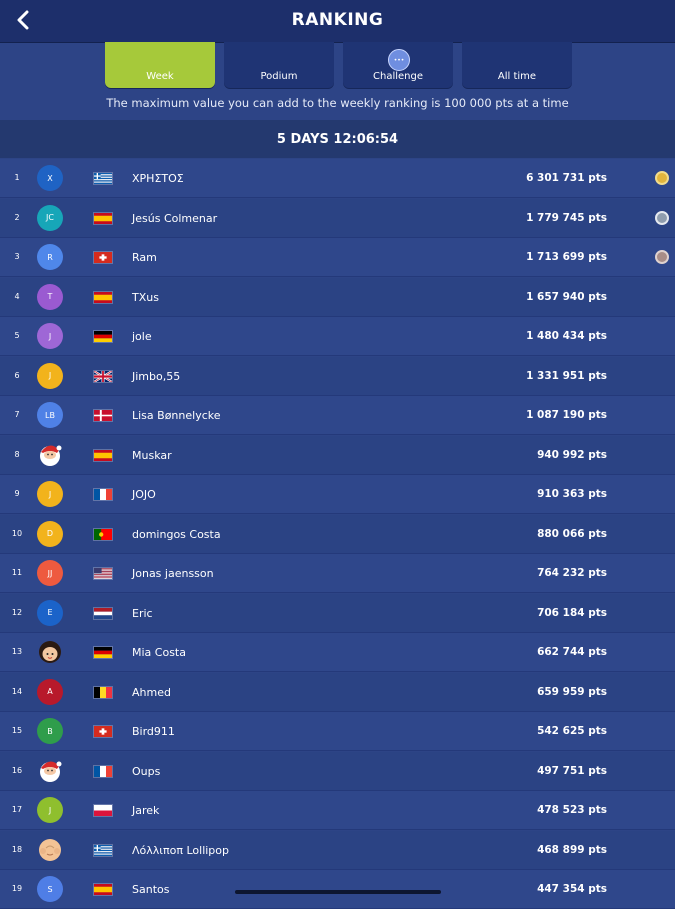 This screenshot has height=909, width=675. I want to click on tab-label: Challenge, so click(398, 76).